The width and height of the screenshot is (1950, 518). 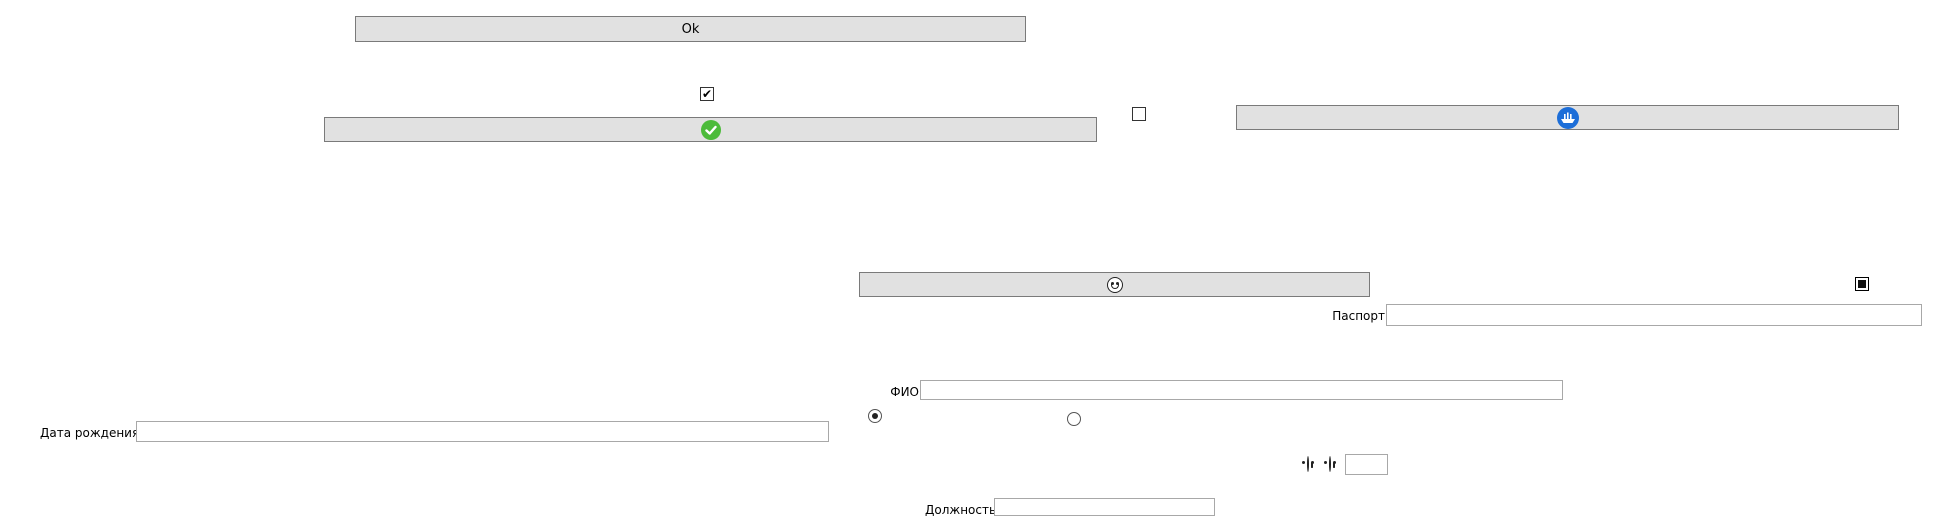 I want to click on passport-field, so click(x=1654, y=315).